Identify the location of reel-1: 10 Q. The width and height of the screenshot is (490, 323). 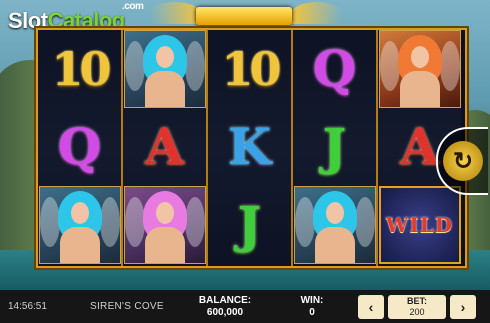
(80, 148).